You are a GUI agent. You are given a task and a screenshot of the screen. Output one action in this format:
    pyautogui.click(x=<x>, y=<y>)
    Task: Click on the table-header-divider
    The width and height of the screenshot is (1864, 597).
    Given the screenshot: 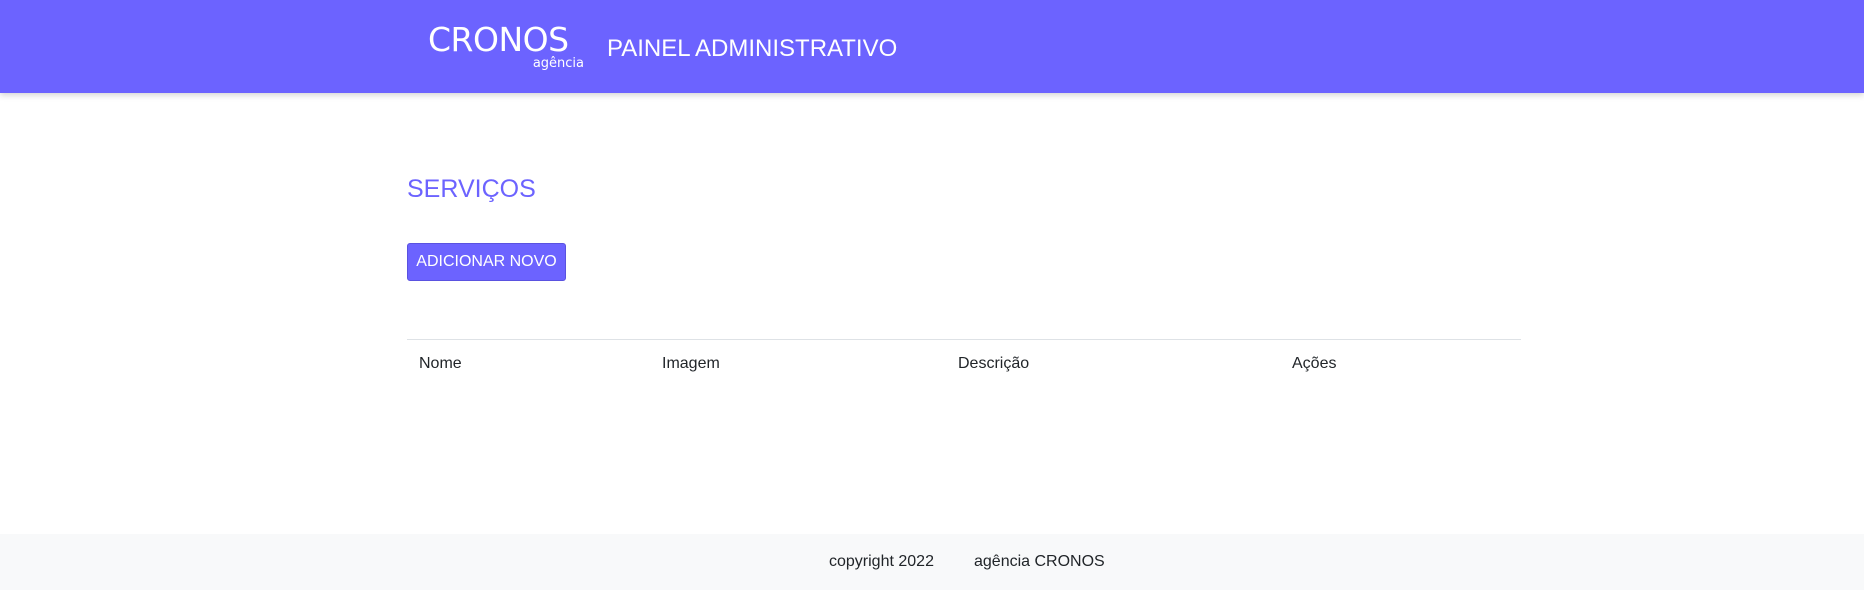 What is the action you would take?
    pyautogui.click(x=964, y=339)
    